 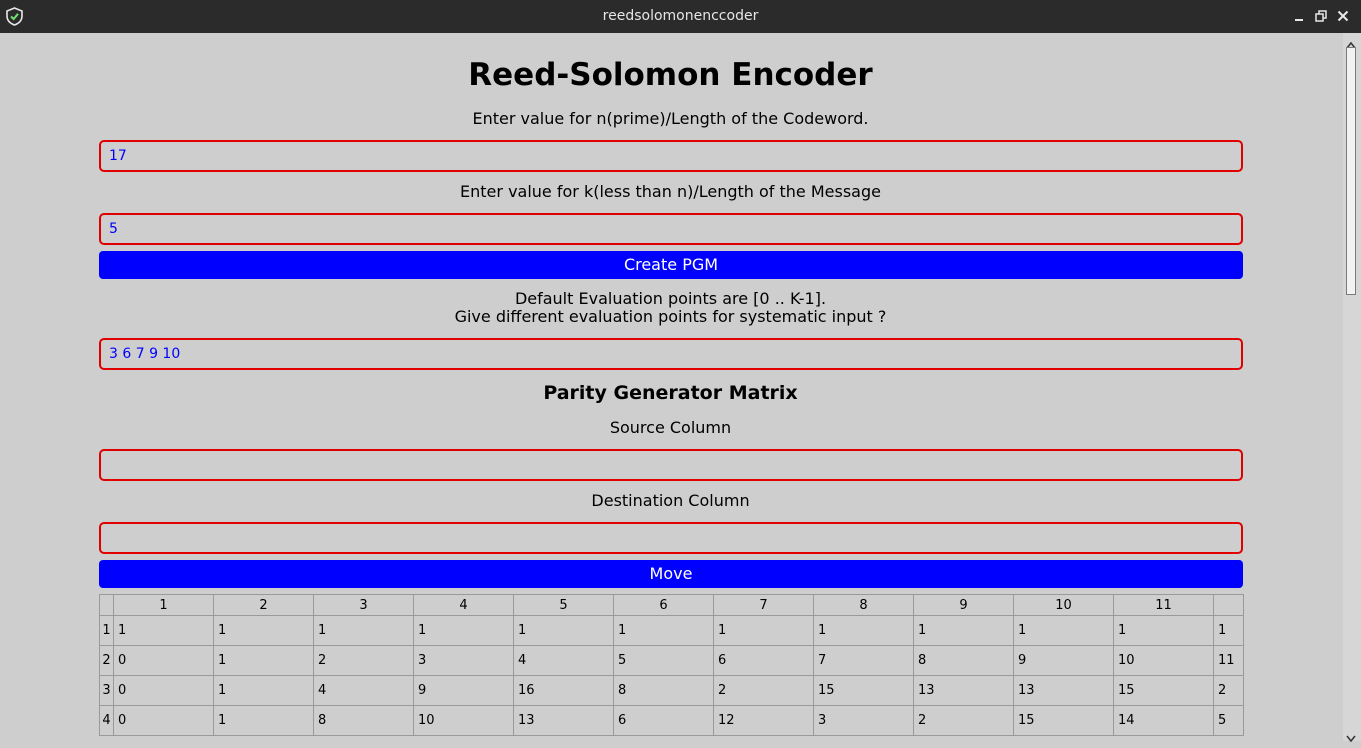 What do you see at coordinates (1228, 660) in the screenshot?
I see `table-cell: 11` at bounding box center [1228, 660].